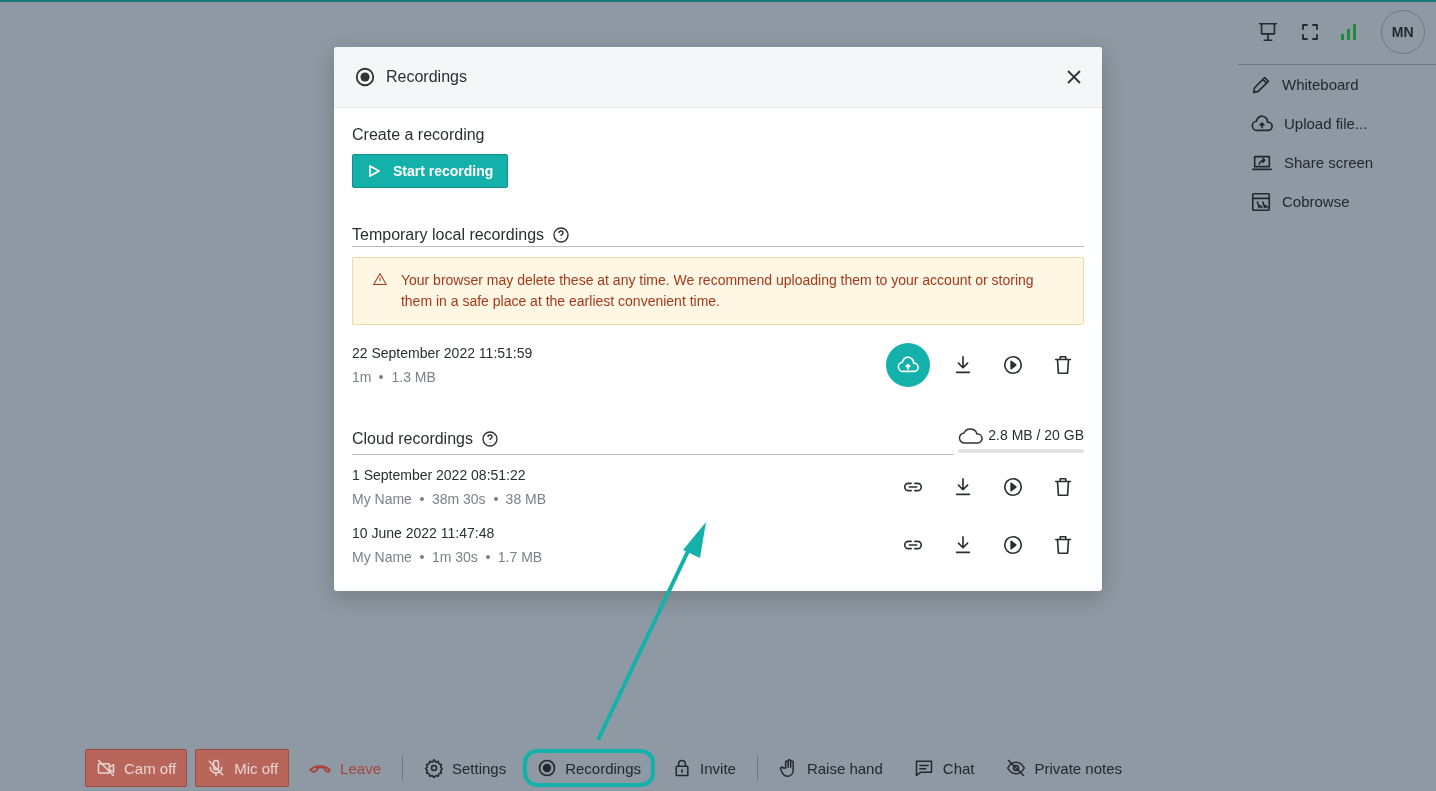  What do you see at coordinates (427, 77) in the screenshot?
I see `dialog-title: Recordings` at bounding box center [427, 77].